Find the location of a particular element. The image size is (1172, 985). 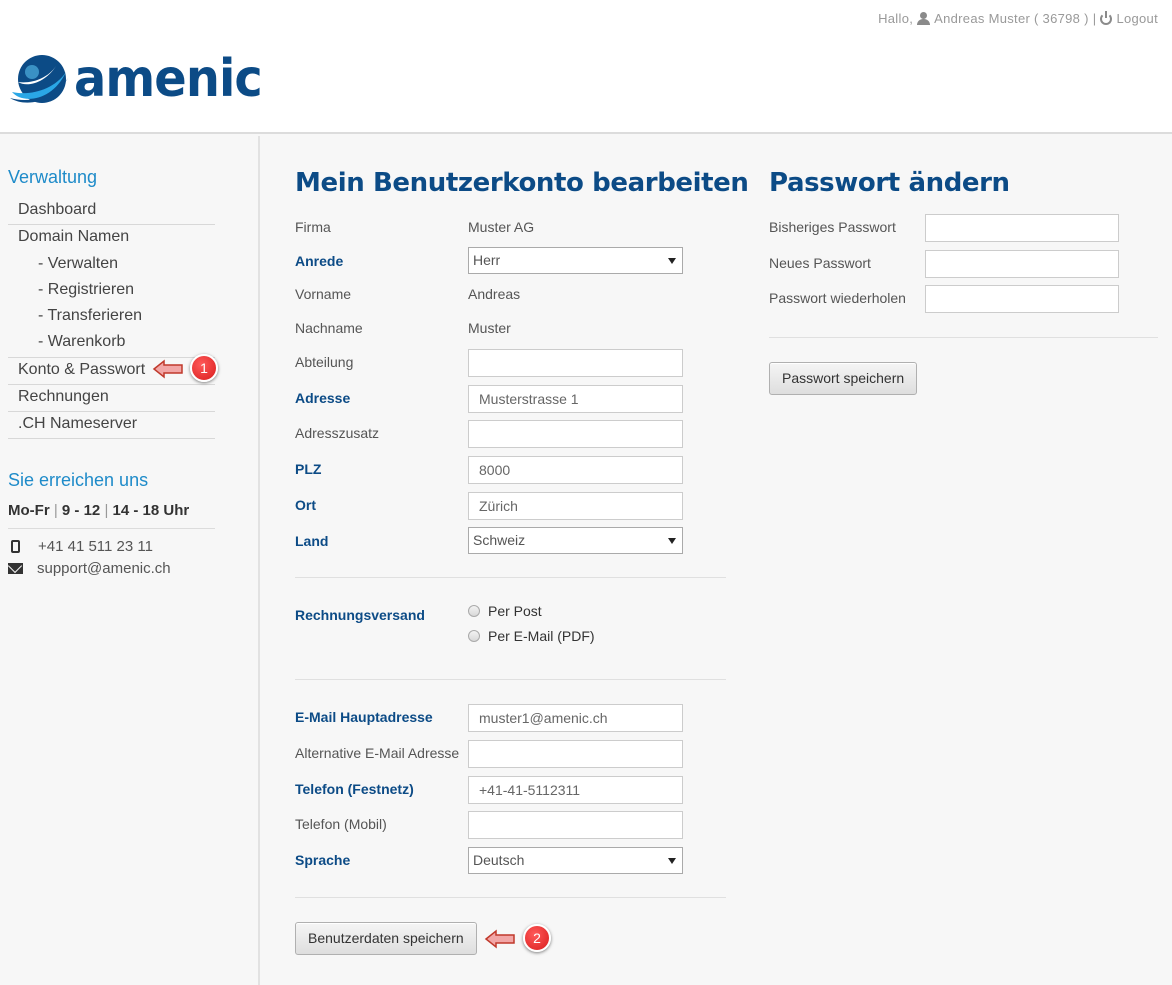

hours-slot1: 9 - 12 is located at coordinates (81, 510).